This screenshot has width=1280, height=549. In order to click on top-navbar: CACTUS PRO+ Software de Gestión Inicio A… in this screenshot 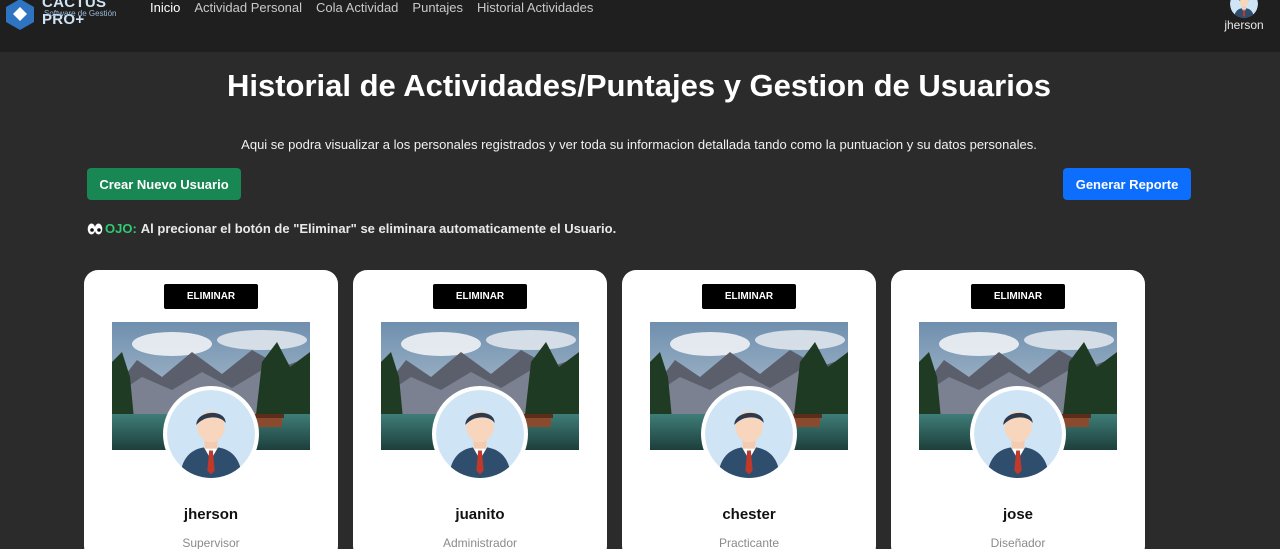, I will do `click(640, 26)`.